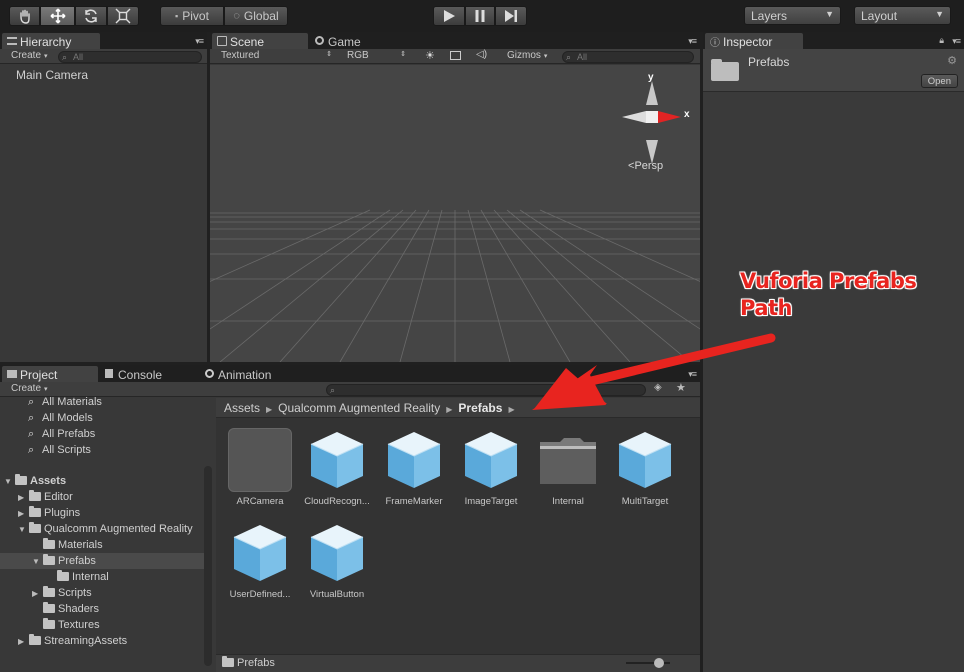 The width and height of the screenshot is (964, 672). I want to click on asset-item: VirtualButton, so click(337, 560).